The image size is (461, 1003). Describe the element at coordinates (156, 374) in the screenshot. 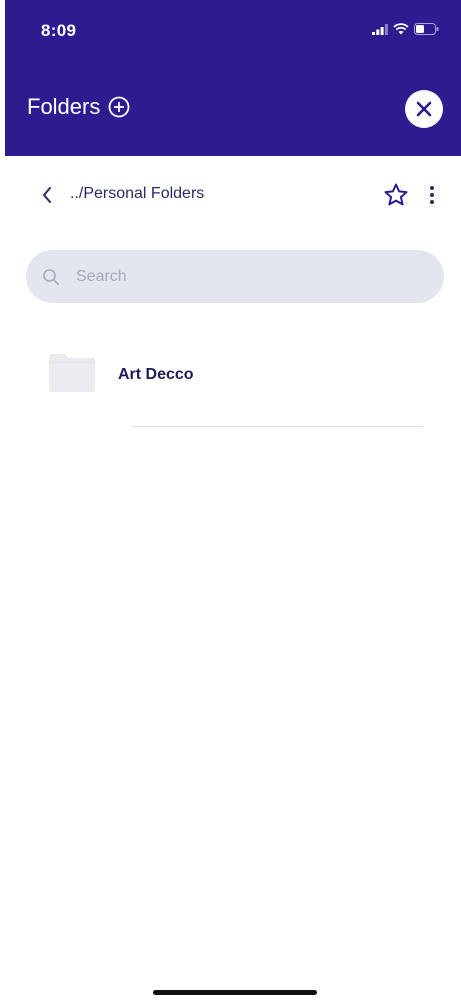

I see `folder-name: Art Decco` at that location.